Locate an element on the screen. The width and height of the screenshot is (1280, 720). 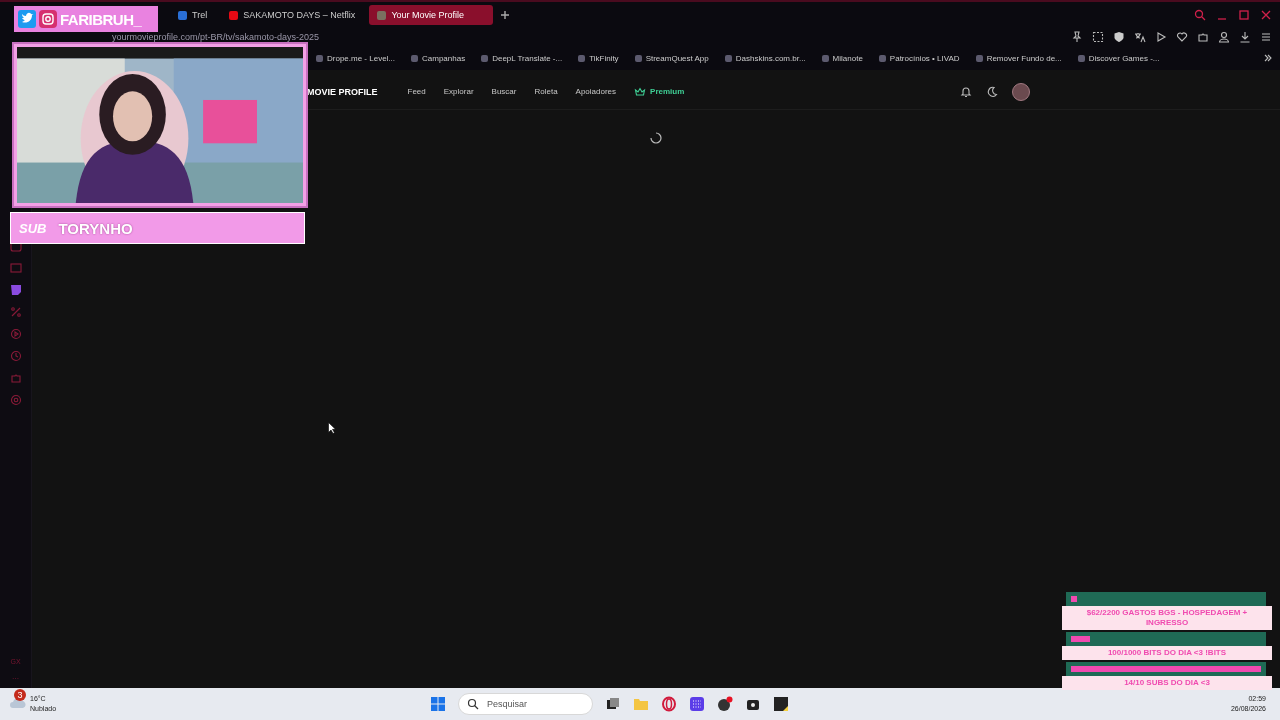
notification-badge: 3 is located at coordinates (20, 695).